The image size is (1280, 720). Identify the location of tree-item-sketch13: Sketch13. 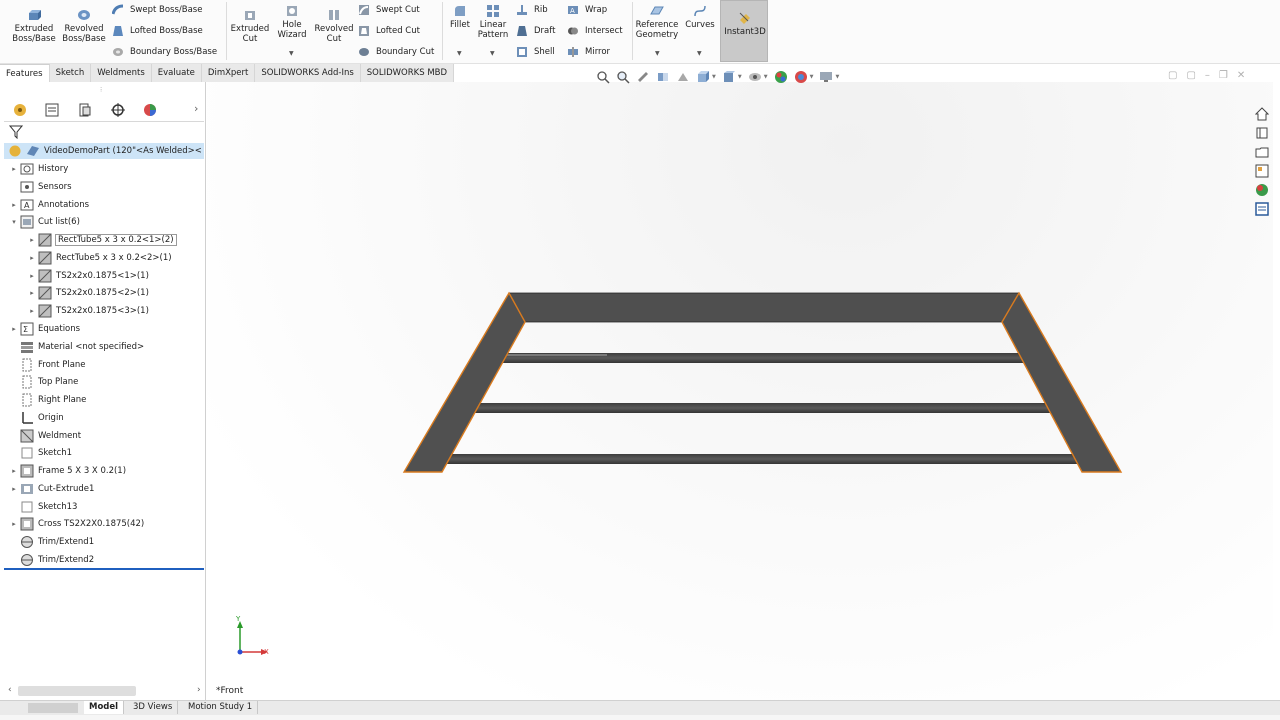
(42, 507).